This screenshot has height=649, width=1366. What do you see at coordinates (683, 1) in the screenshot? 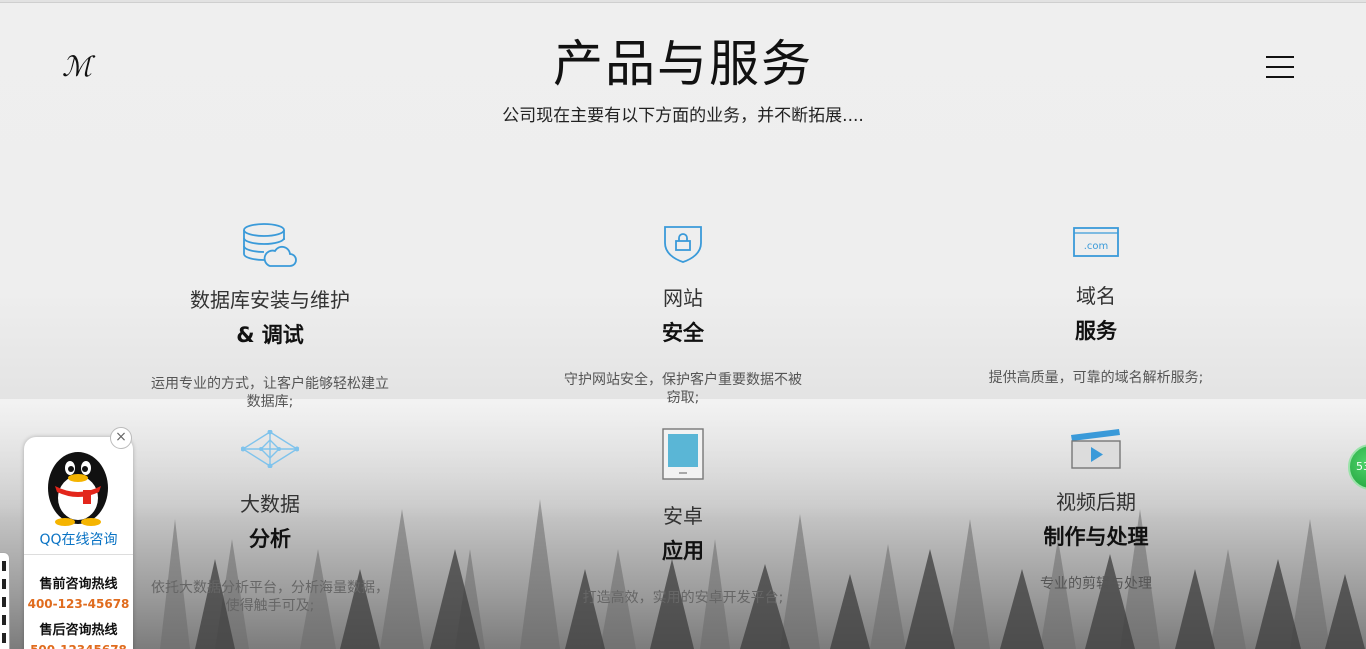
I see `top-border` at bounding box center [683, 1].